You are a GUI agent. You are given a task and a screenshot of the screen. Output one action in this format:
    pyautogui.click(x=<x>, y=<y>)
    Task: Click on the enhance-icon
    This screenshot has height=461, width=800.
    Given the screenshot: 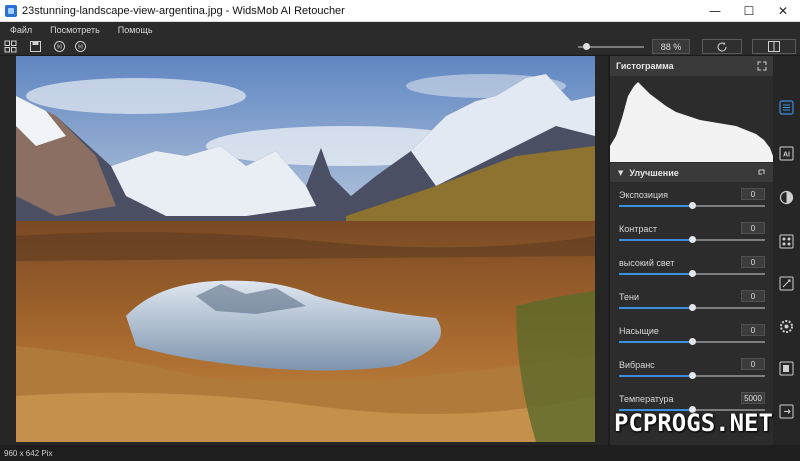 What is the action you would take?
    pyautogui.click(x=786, y=107)
    